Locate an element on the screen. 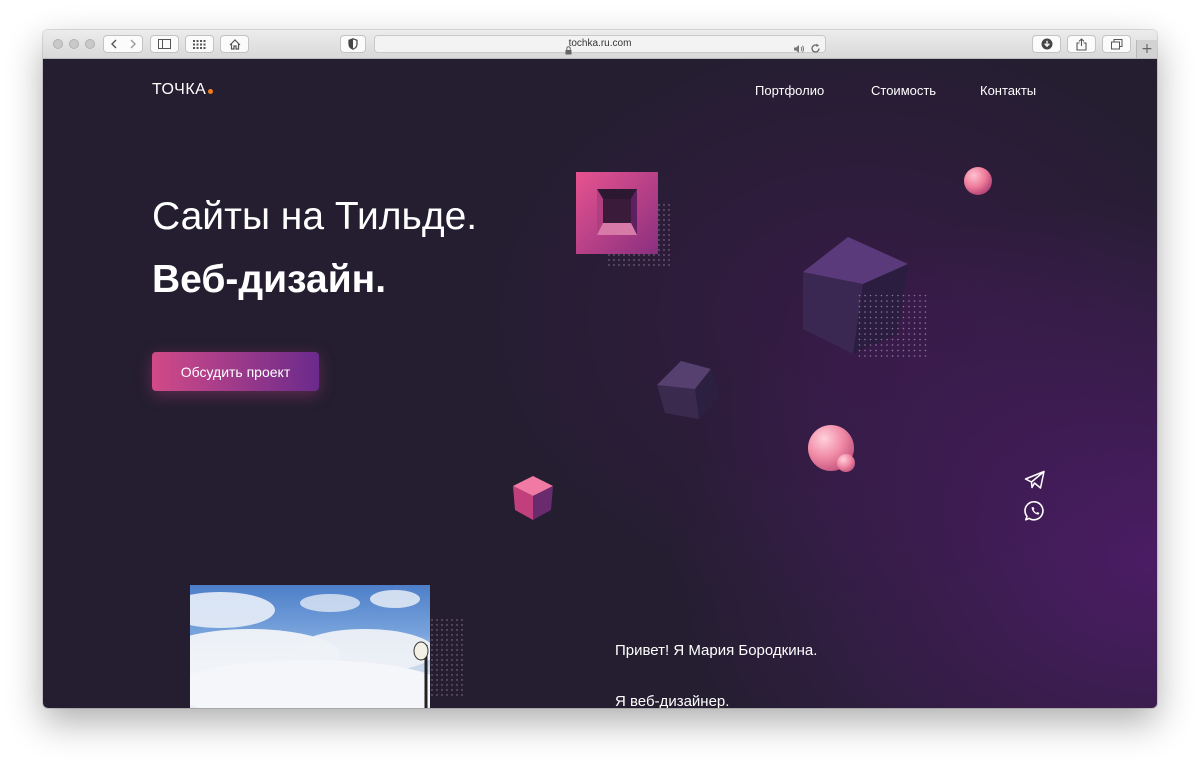 The width and height of the screenshot is (1200, 765). top-sites-icon is located at coordinates (199, 44).